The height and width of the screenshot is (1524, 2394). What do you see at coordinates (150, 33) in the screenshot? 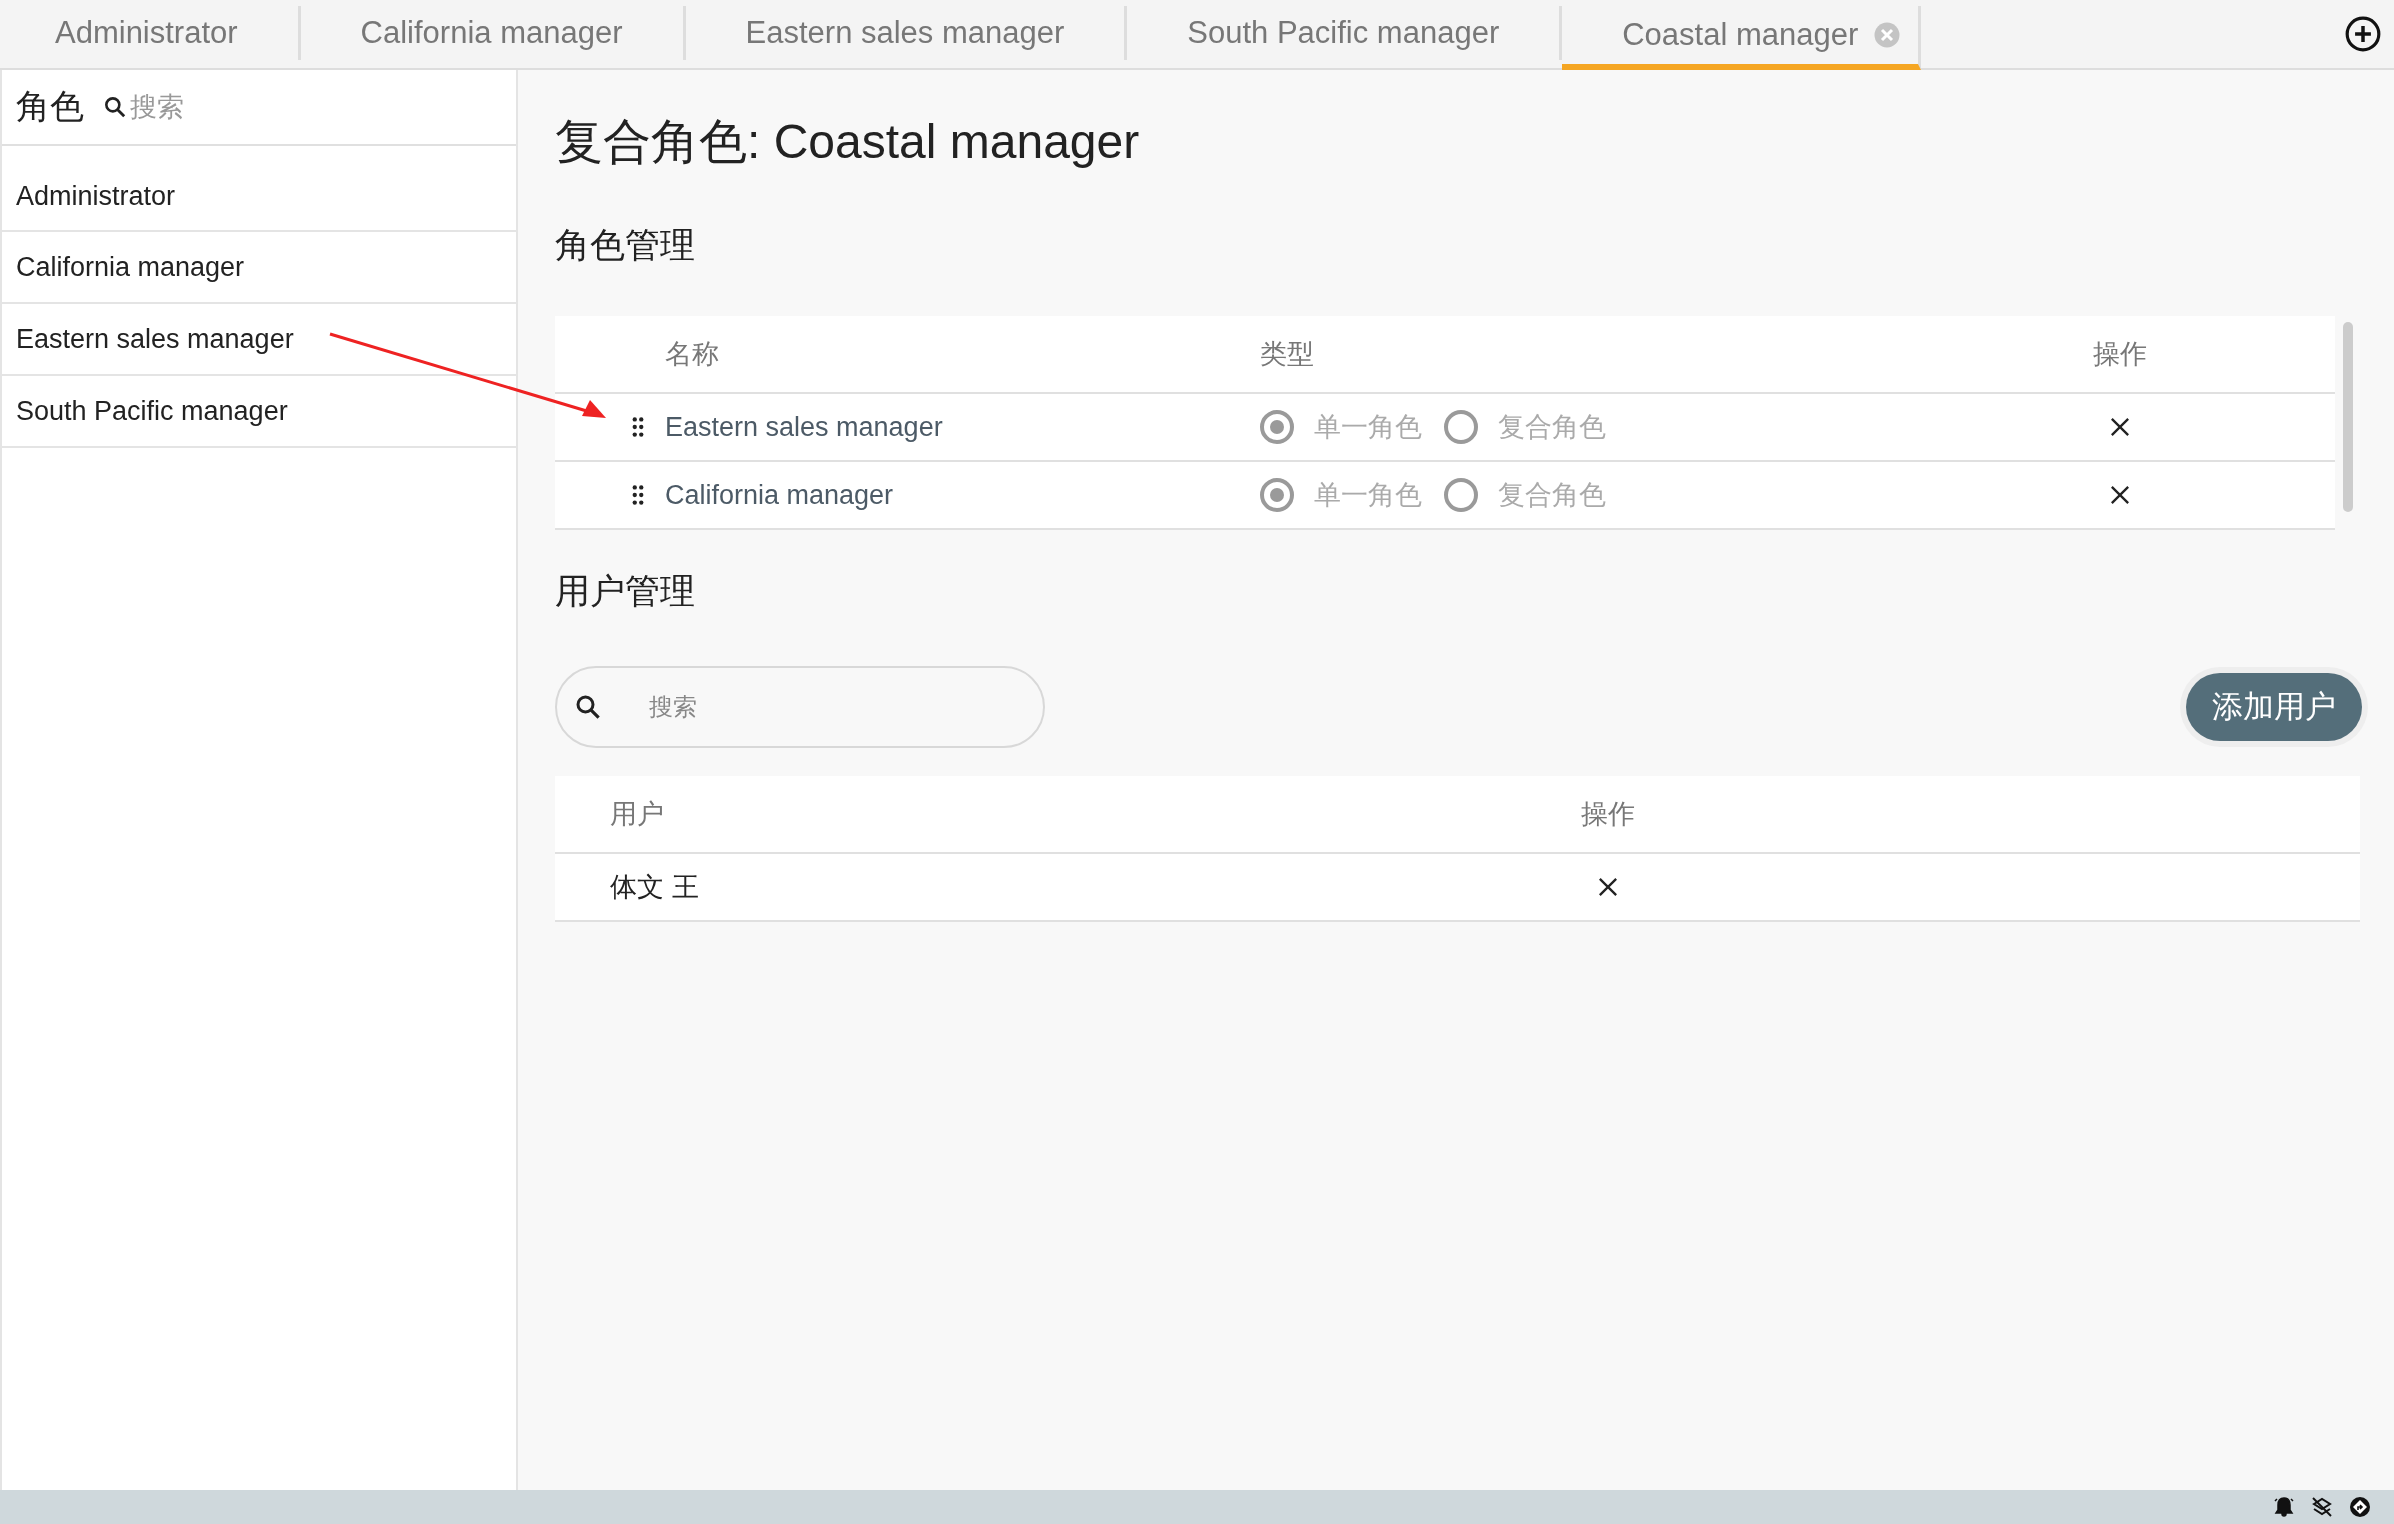
I see `tab: Administrator` at bounding box center [150, 33].